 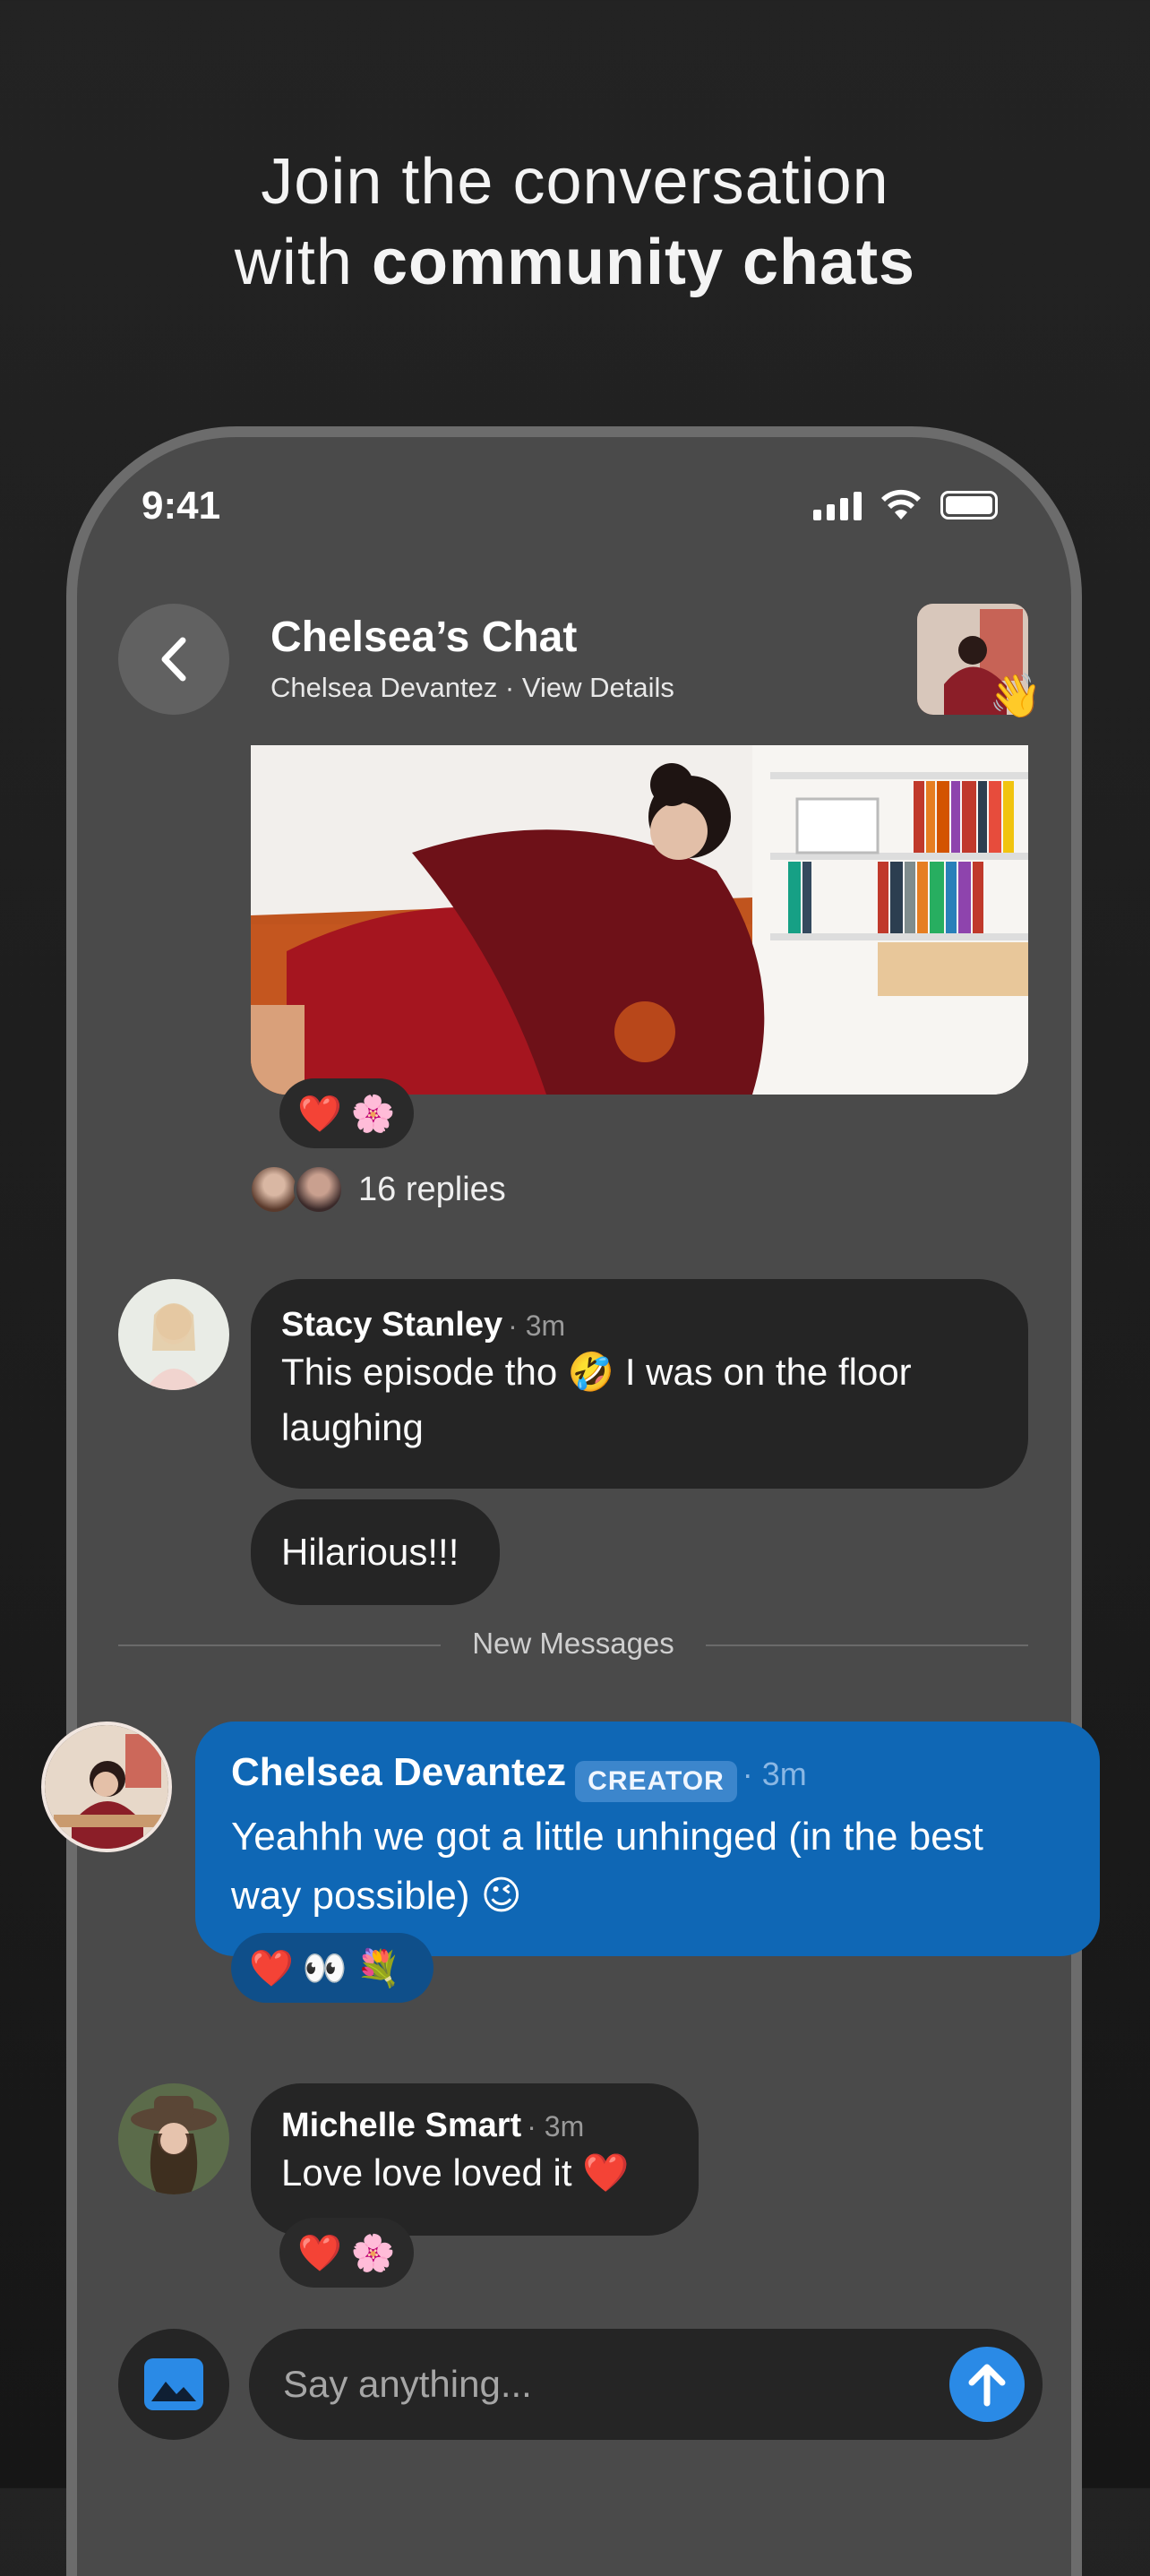 I want to click on wave-emoji: 👋, so click(x=1016, y=696).